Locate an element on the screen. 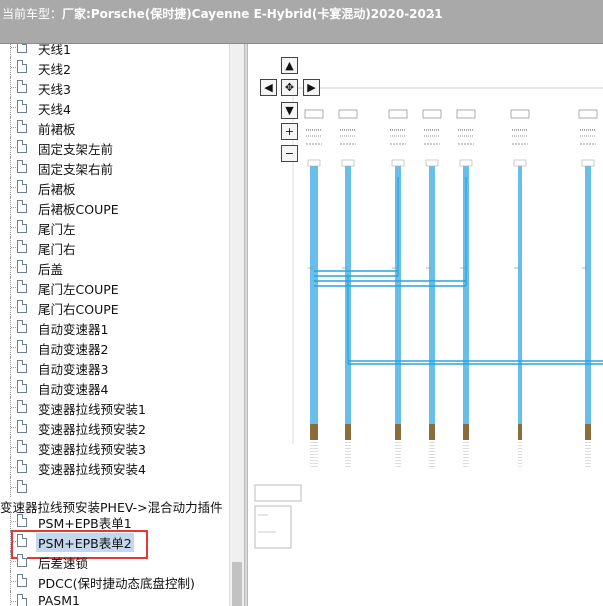  tree-item-label: 天线4 is located at coordinates (54, 109).